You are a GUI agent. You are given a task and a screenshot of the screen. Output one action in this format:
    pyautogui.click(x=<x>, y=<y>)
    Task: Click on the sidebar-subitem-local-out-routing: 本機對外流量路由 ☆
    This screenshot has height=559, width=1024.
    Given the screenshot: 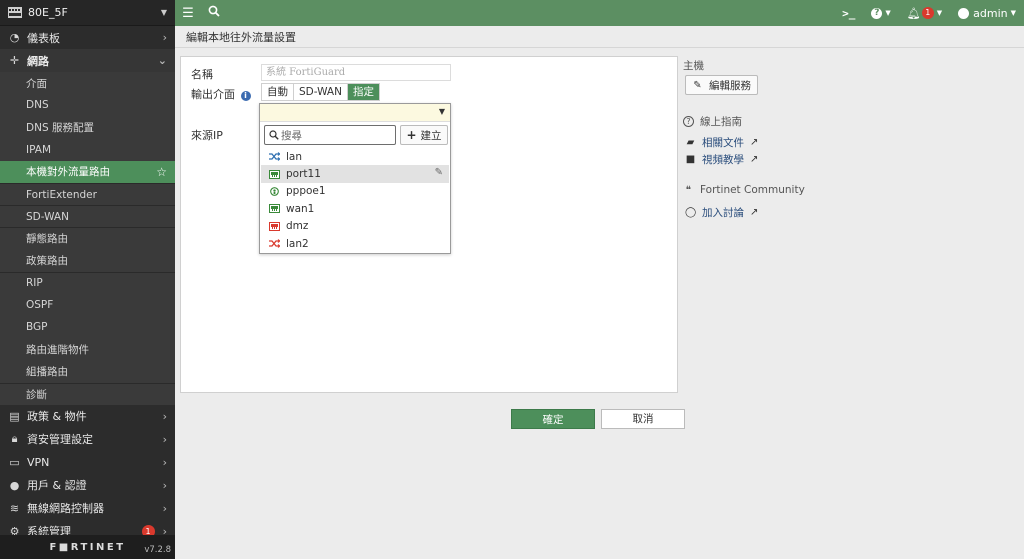 What is the action you would take?
    pyautogui.click(x=87, y=171)
    